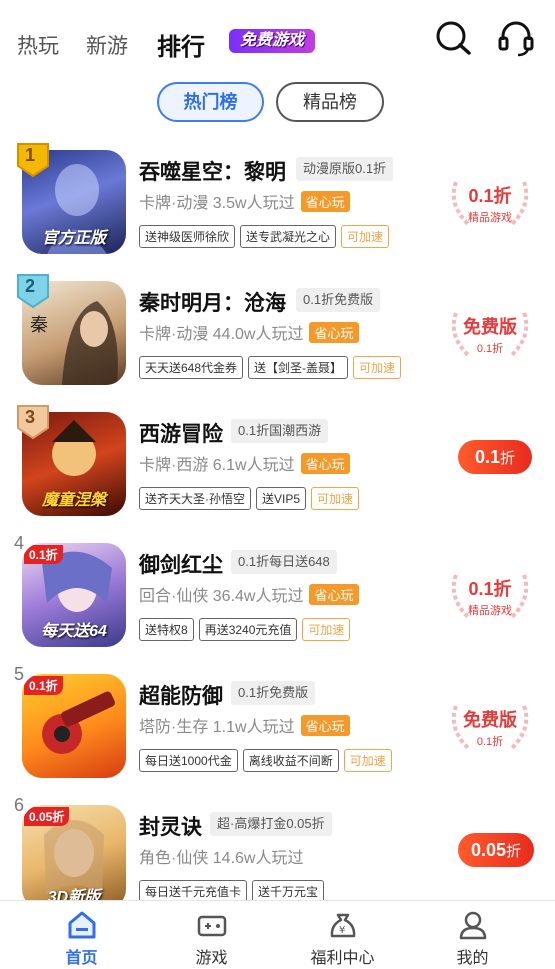 The height and width of the screenshot is (969, 555). I want to click on nav-profile: 我的, so click(472, 935).